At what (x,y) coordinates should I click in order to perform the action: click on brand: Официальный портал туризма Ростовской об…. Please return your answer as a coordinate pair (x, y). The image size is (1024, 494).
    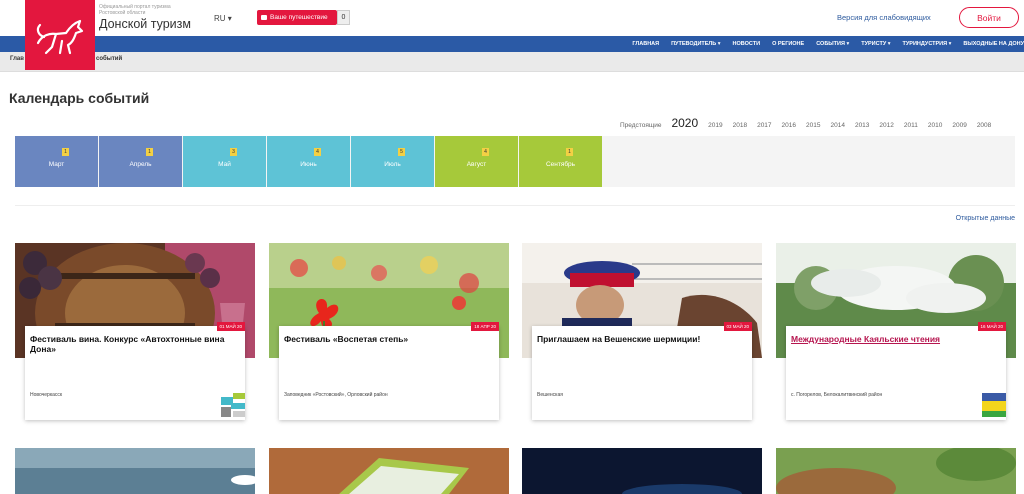
    Looking at the image, I should click on (145, 17).